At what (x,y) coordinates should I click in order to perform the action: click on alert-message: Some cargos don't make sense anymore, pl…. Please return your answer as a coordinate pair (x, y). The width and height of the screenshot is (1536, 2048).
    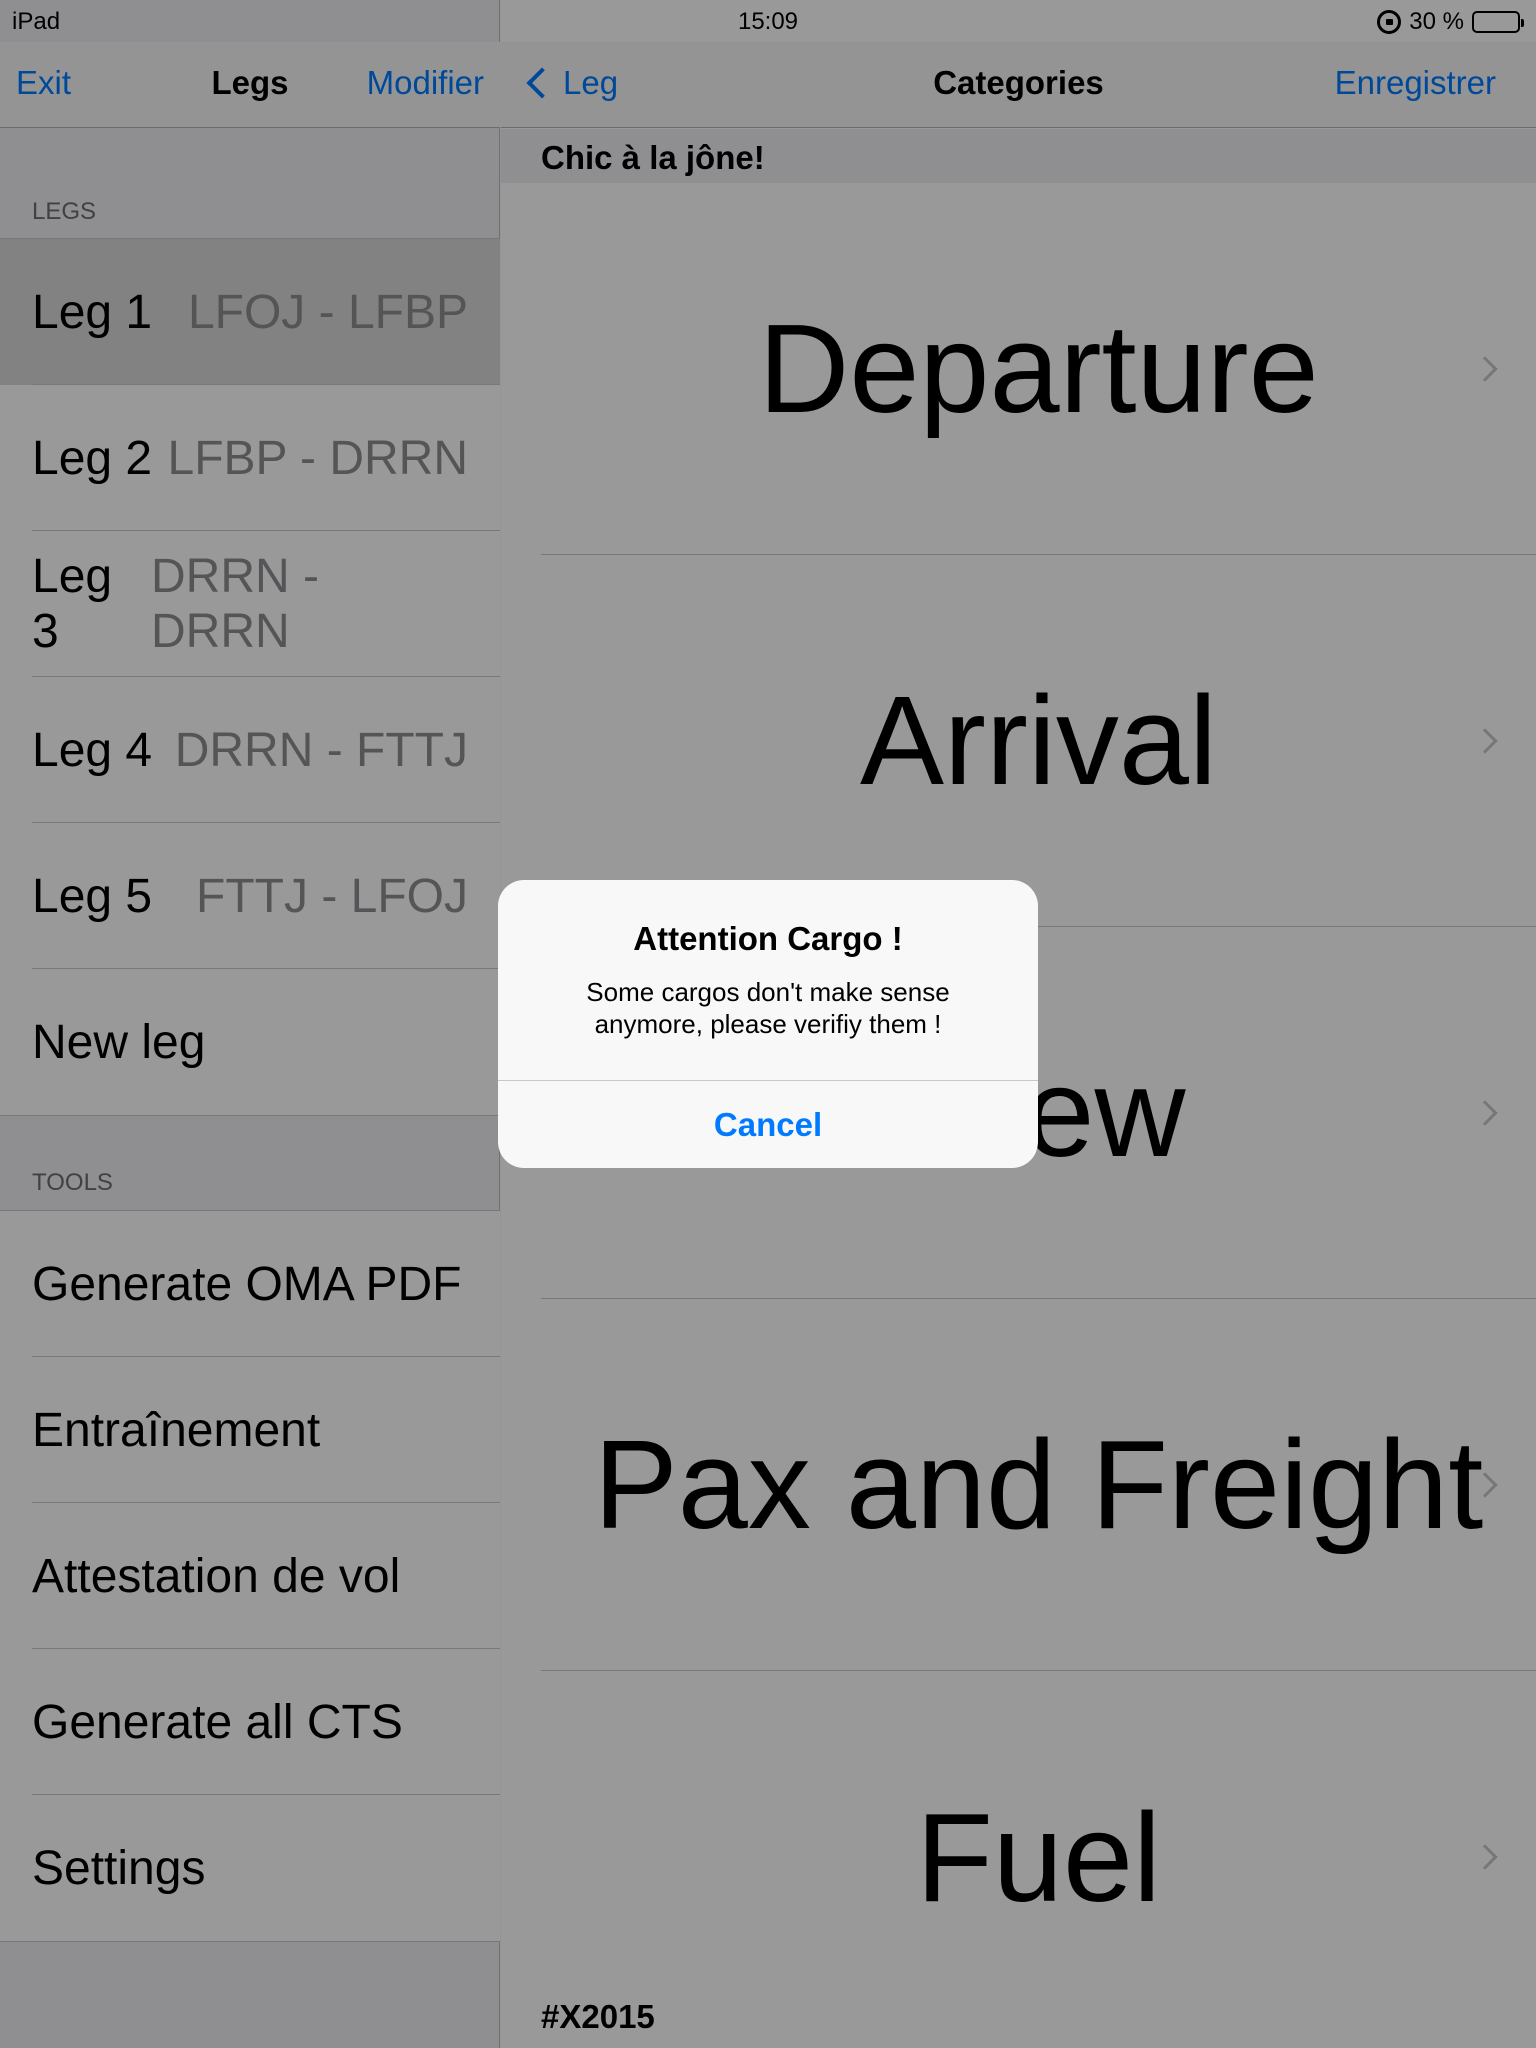
    Looking at the image, I should click on (768, 1008).